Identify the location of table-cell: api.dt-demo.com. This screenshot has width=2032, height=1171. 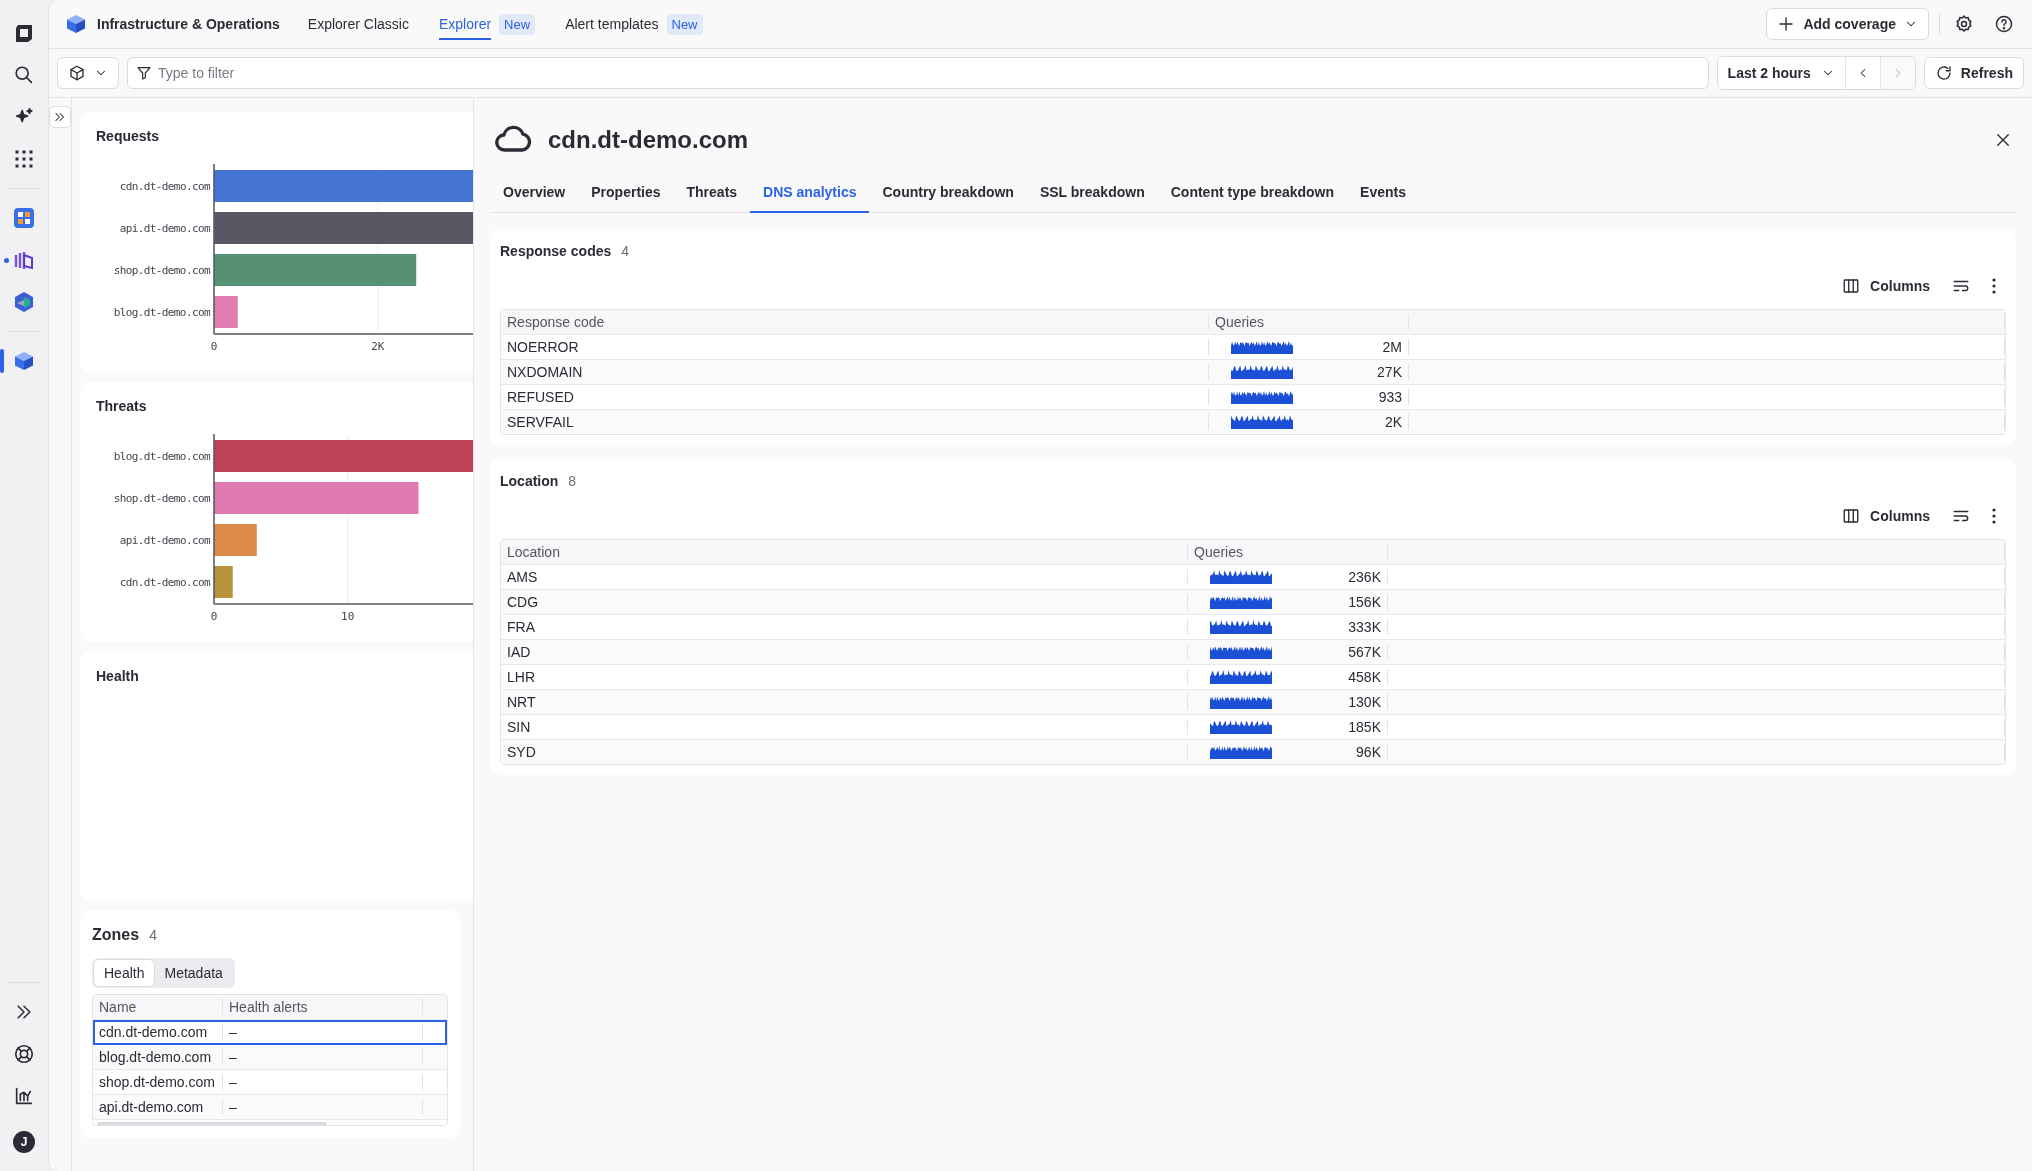
(158, 1107).